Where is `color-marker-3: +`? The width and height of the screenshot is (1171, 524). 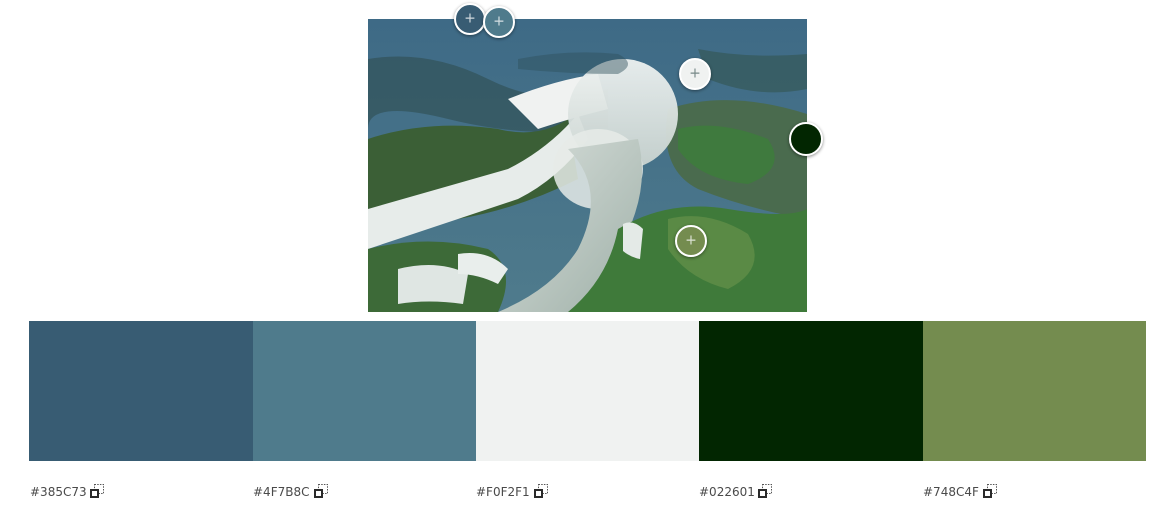 color-marker-3: + is located at coordinates (695, 74).